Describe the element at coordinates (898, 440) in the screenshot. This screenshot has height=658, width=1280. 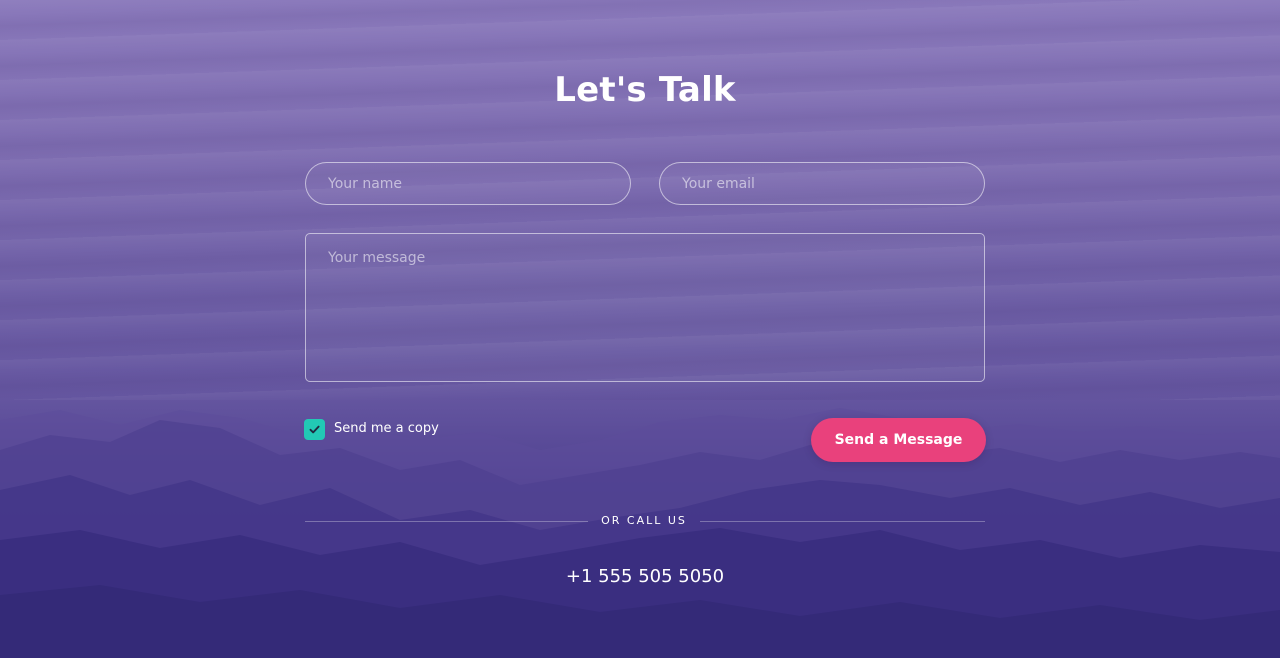
I see `send-message-button: Send a Message` at that location.